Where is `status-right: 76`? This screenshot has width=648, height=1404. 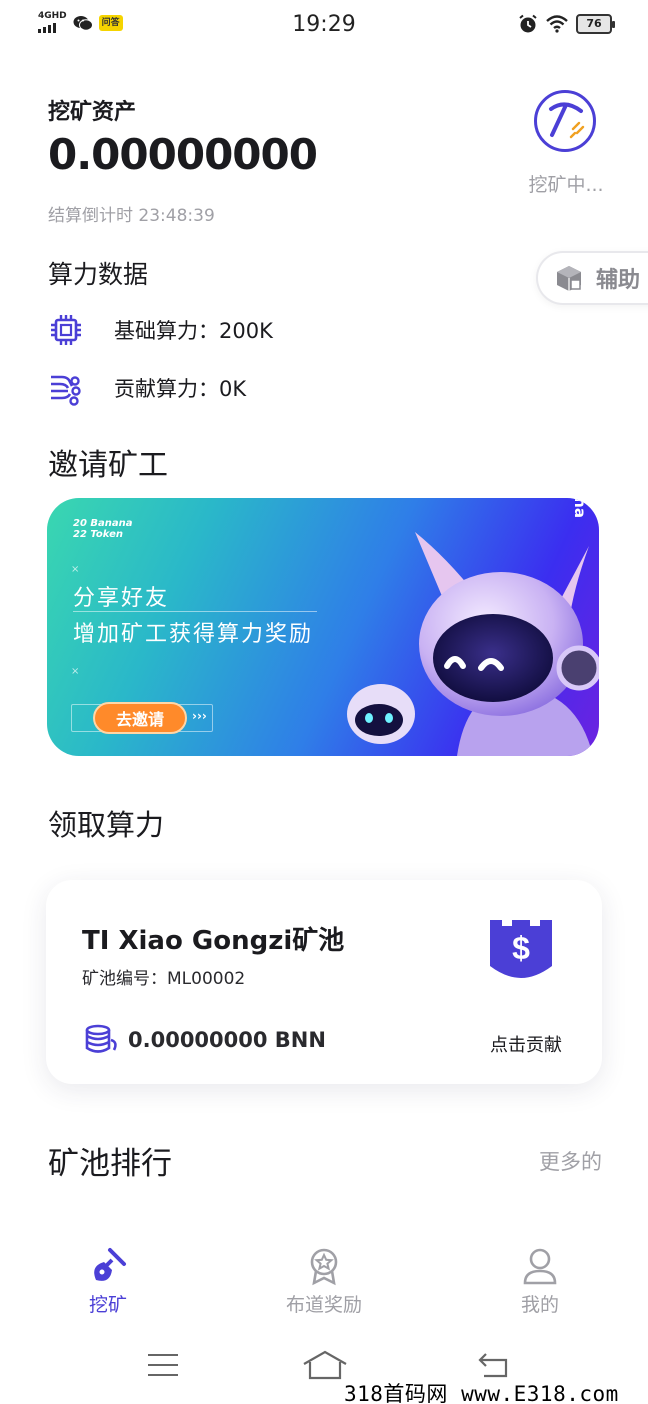
status-right: 76 is located at coordinates (566, 24).